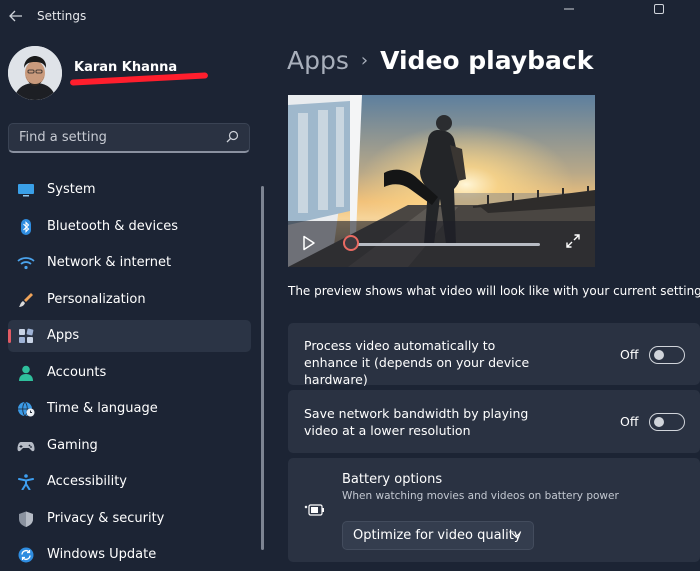 This screenshot has height=571, width=700. Describe the element at coordinates (26, 263) in the screenshot. I see `wifi-icon` at that location.